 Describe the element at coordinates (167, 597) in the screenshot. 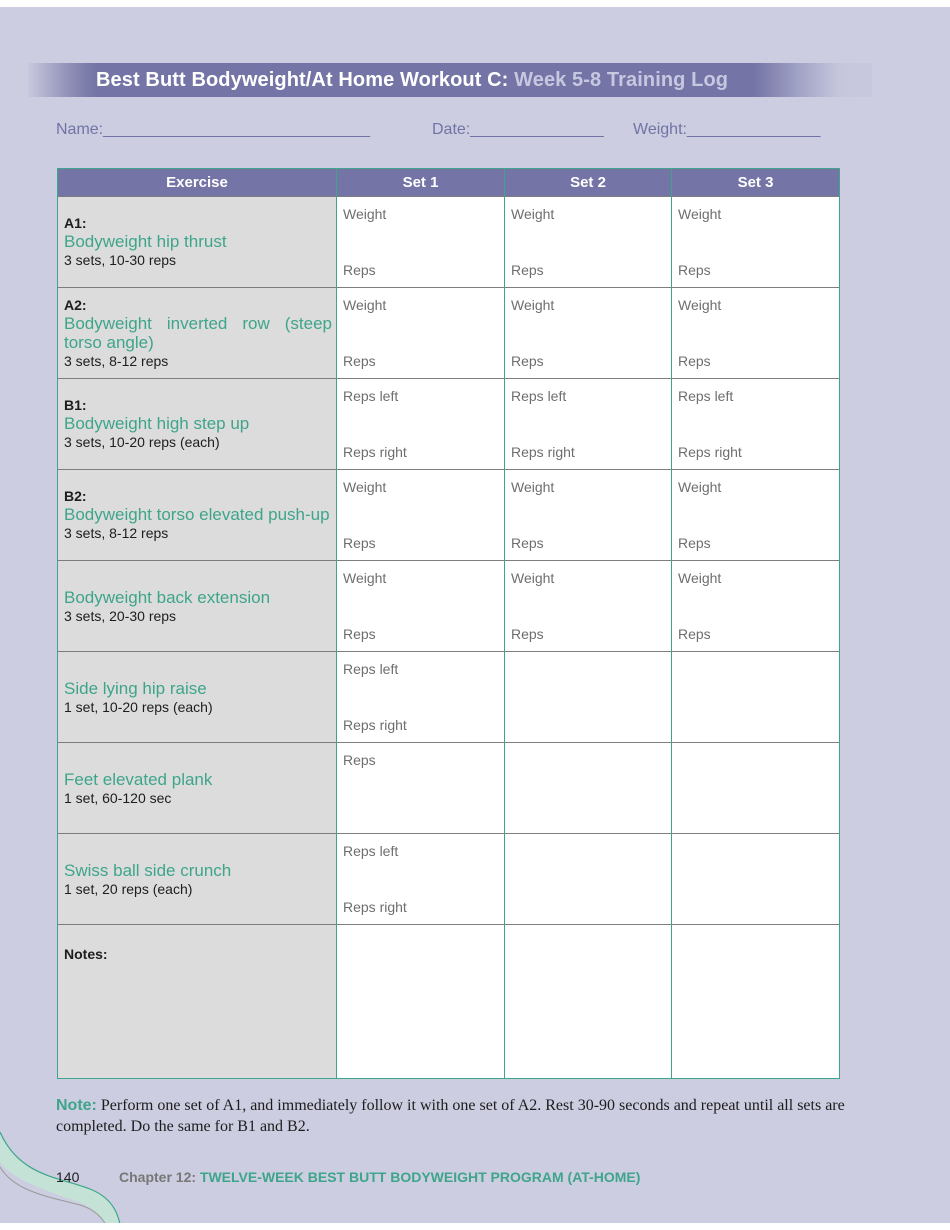

I see `exercise-name: Bodyweight back extension` at that location.